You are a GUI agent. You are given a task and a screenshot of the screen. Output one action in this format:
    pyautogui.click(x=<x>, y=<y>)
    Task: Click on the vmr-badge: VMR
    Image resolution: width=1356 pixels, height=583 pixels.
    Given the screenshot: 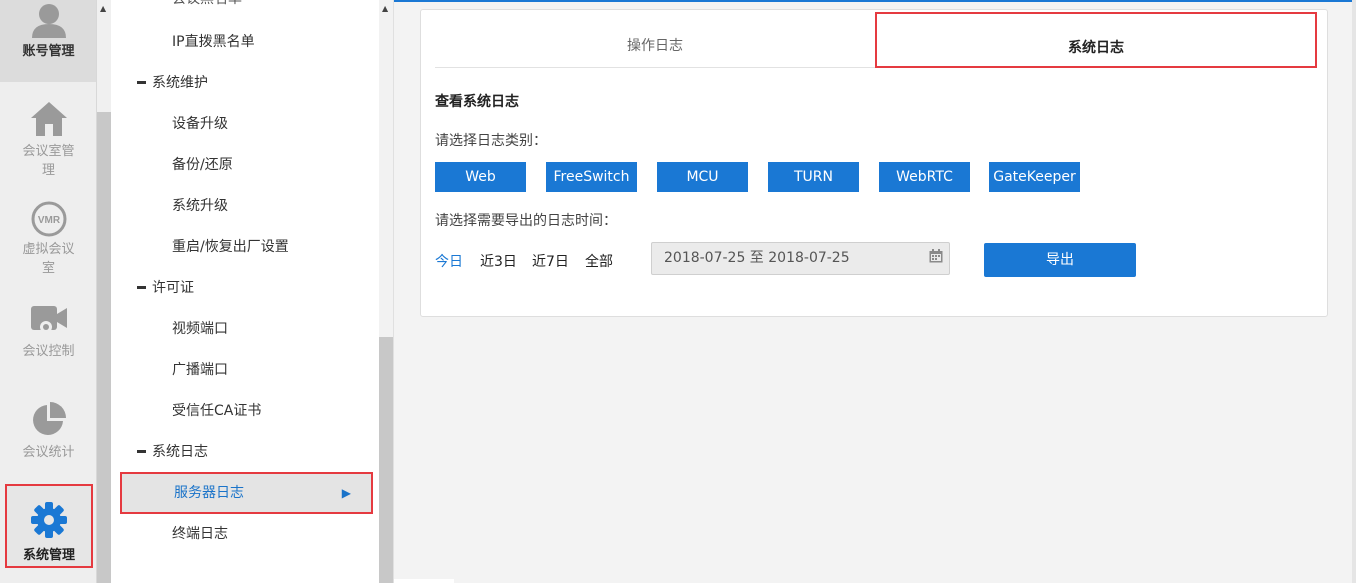 What is the action you would take?
    pyautogui.click(x=48, y=220)
    